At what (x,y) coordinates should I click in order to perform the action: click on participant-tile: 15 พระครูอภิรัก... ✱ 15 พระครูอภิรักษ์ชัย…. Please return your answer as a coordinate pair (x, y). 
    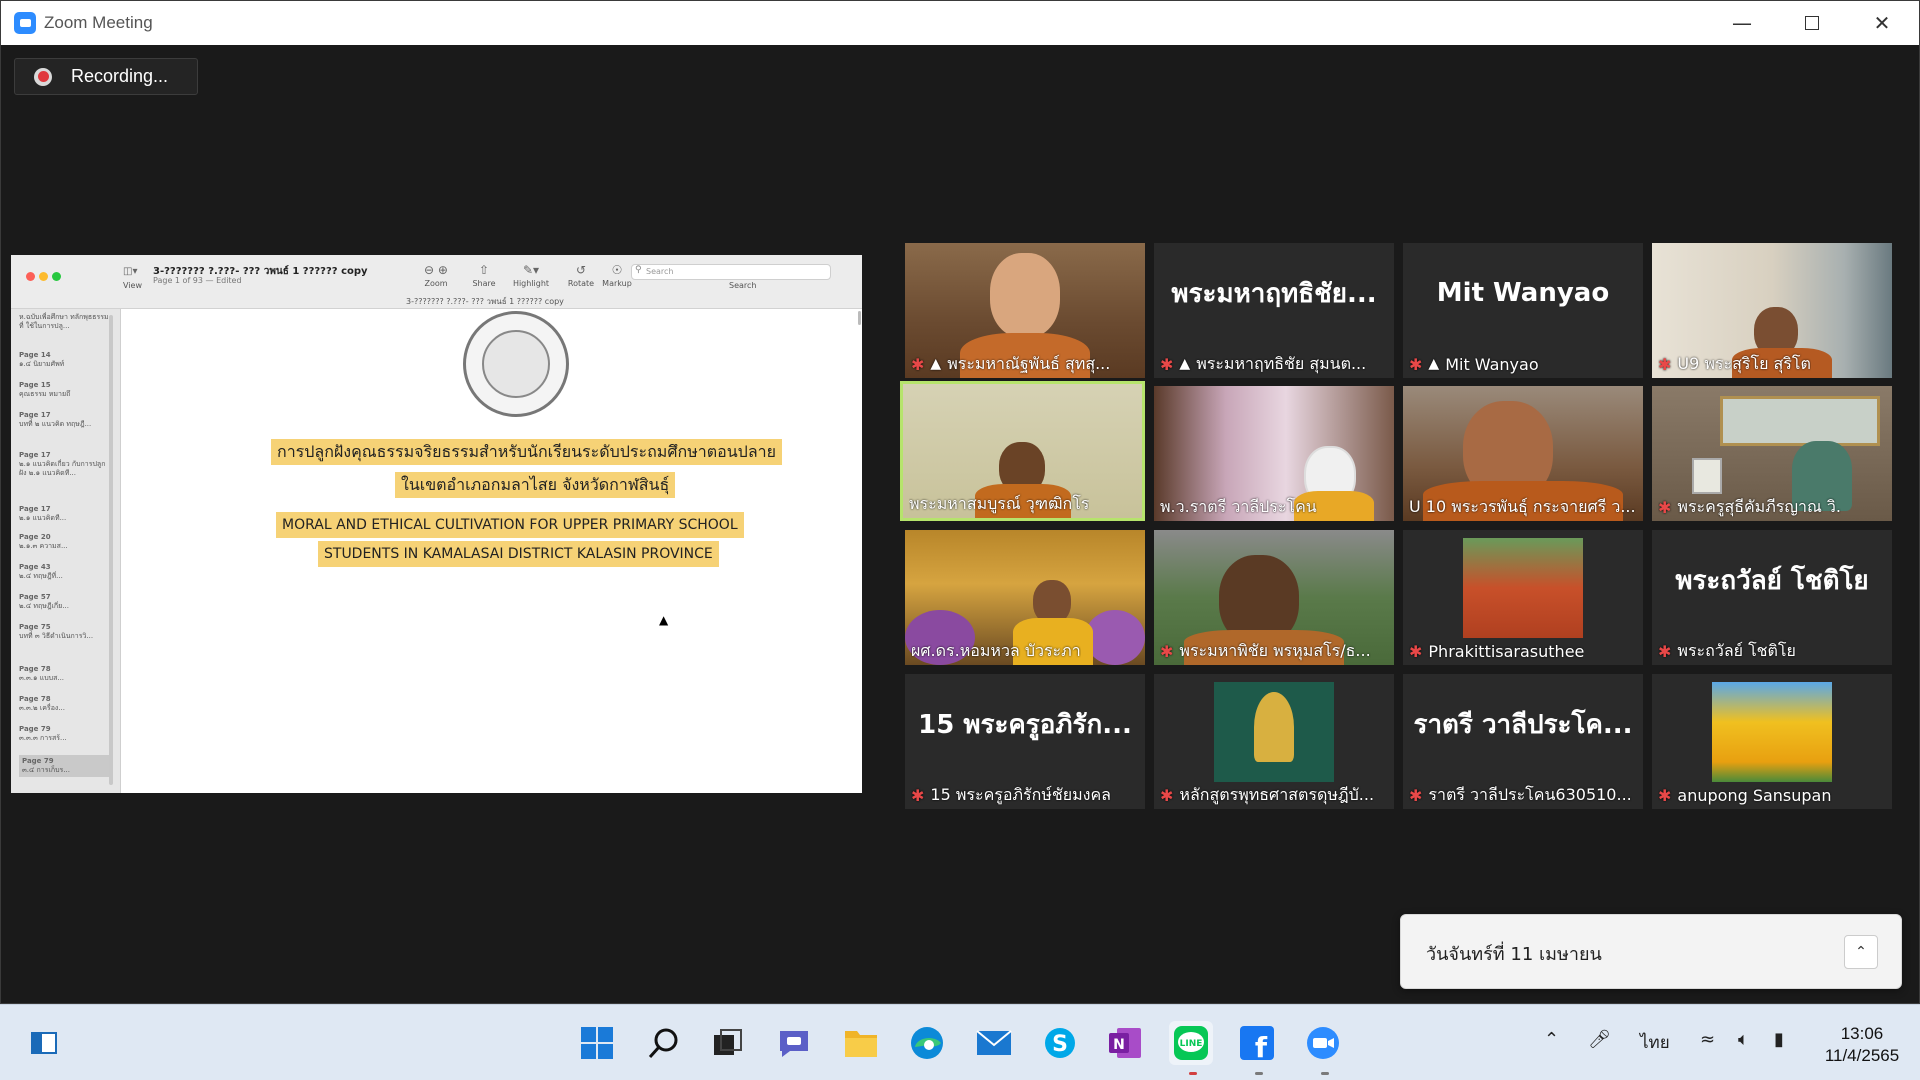
    Looking at the image, I should click on (1025, 741).